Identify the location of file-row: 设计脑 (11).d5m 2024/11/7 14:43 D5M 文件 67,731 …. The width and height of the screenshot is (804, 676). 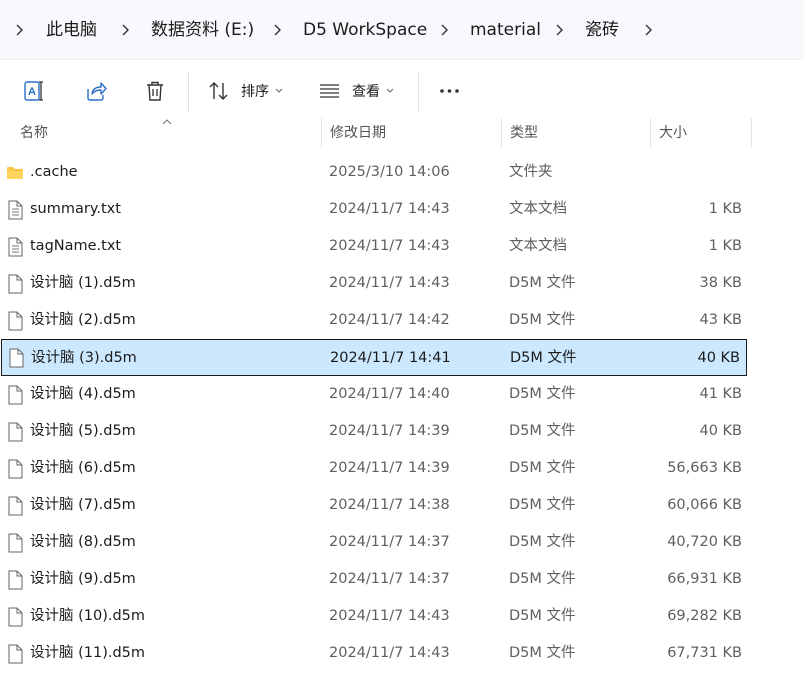
(374, 653).